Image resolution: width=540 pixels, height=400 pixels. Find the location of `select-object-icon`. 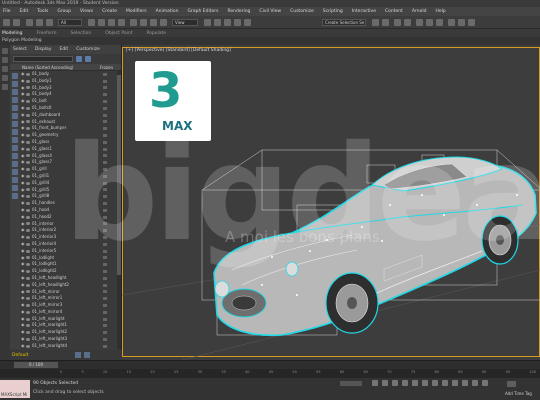

select-object-icon is located at coordinates (91, 22).